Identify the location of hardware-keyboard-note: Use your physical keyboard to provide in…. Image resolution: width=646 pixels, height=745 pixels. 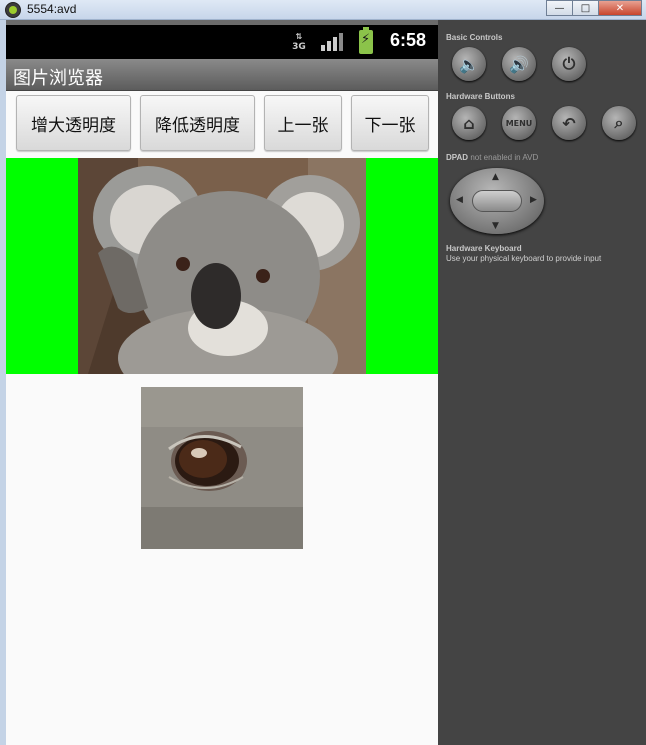
(524, 258).